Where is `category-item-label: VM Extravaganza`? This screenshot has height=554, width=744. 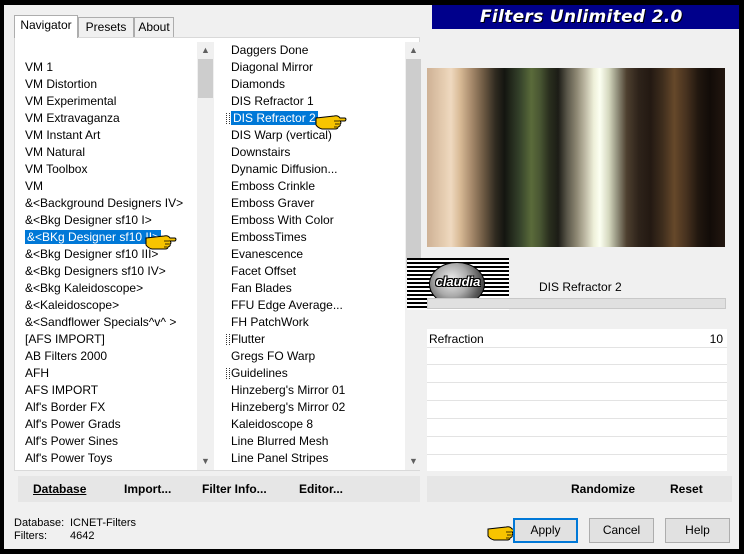
category-item-label: VM Extravaganza is located at coordinates (72, 118).